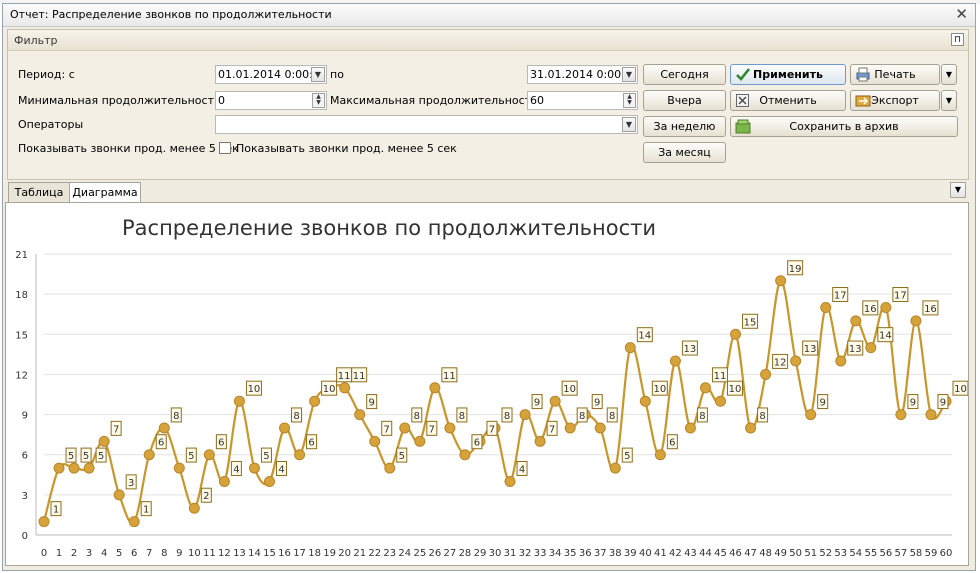  Describe the element at coordinates (895, 74) in the screenshot. I see `print-button: Печать` at that location.